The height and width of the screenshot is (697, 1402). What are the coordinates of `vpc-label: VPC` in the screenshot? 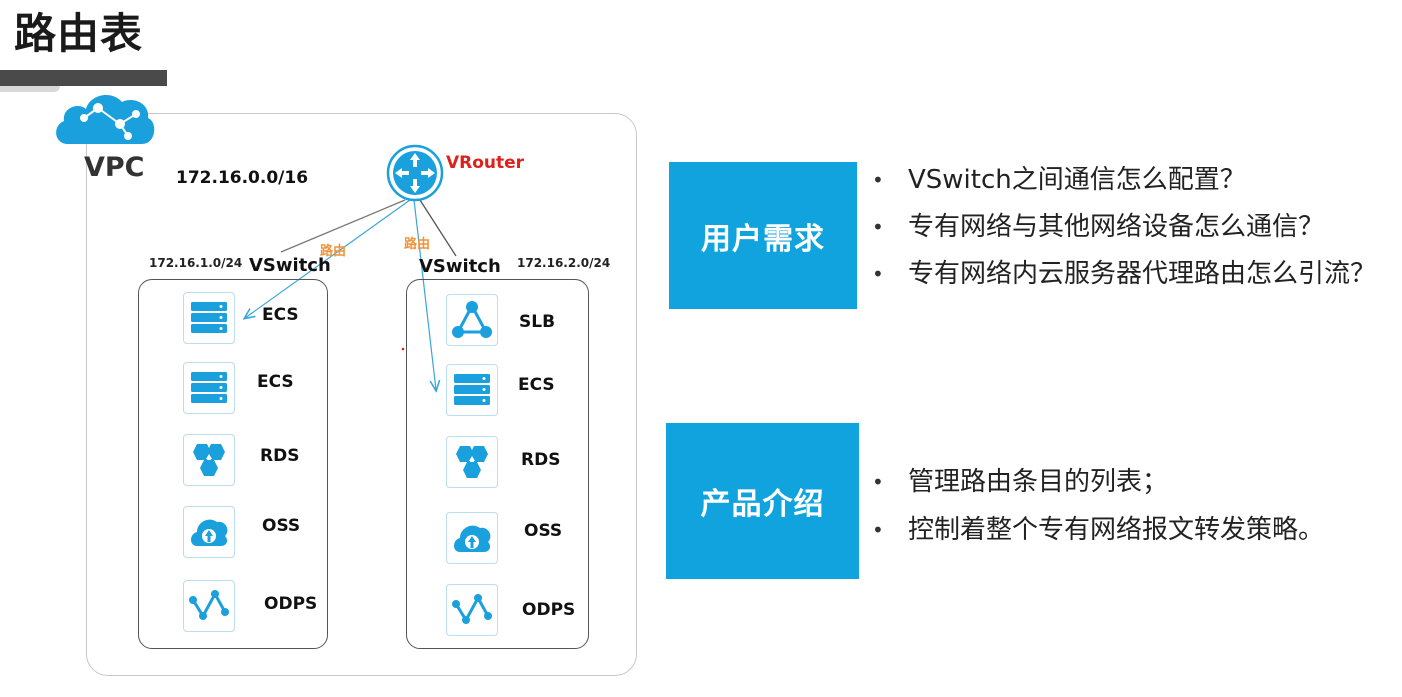 It's located at (114, 167).